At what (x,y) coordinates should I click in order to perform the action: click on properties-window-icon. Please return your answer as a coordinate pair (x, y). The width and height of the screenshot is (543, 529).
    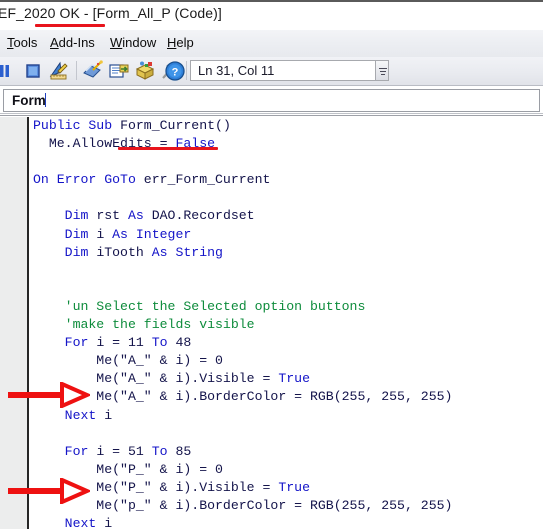
    Looking at the image, I should click on (119, 71).